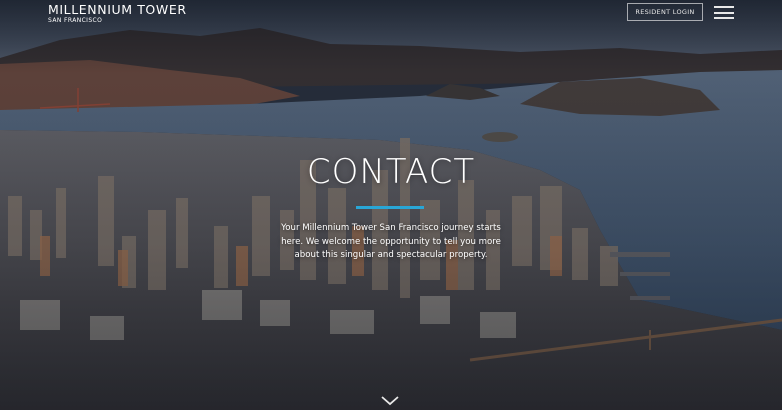  I want to click on chevron-down-icon, so click(390, 401).